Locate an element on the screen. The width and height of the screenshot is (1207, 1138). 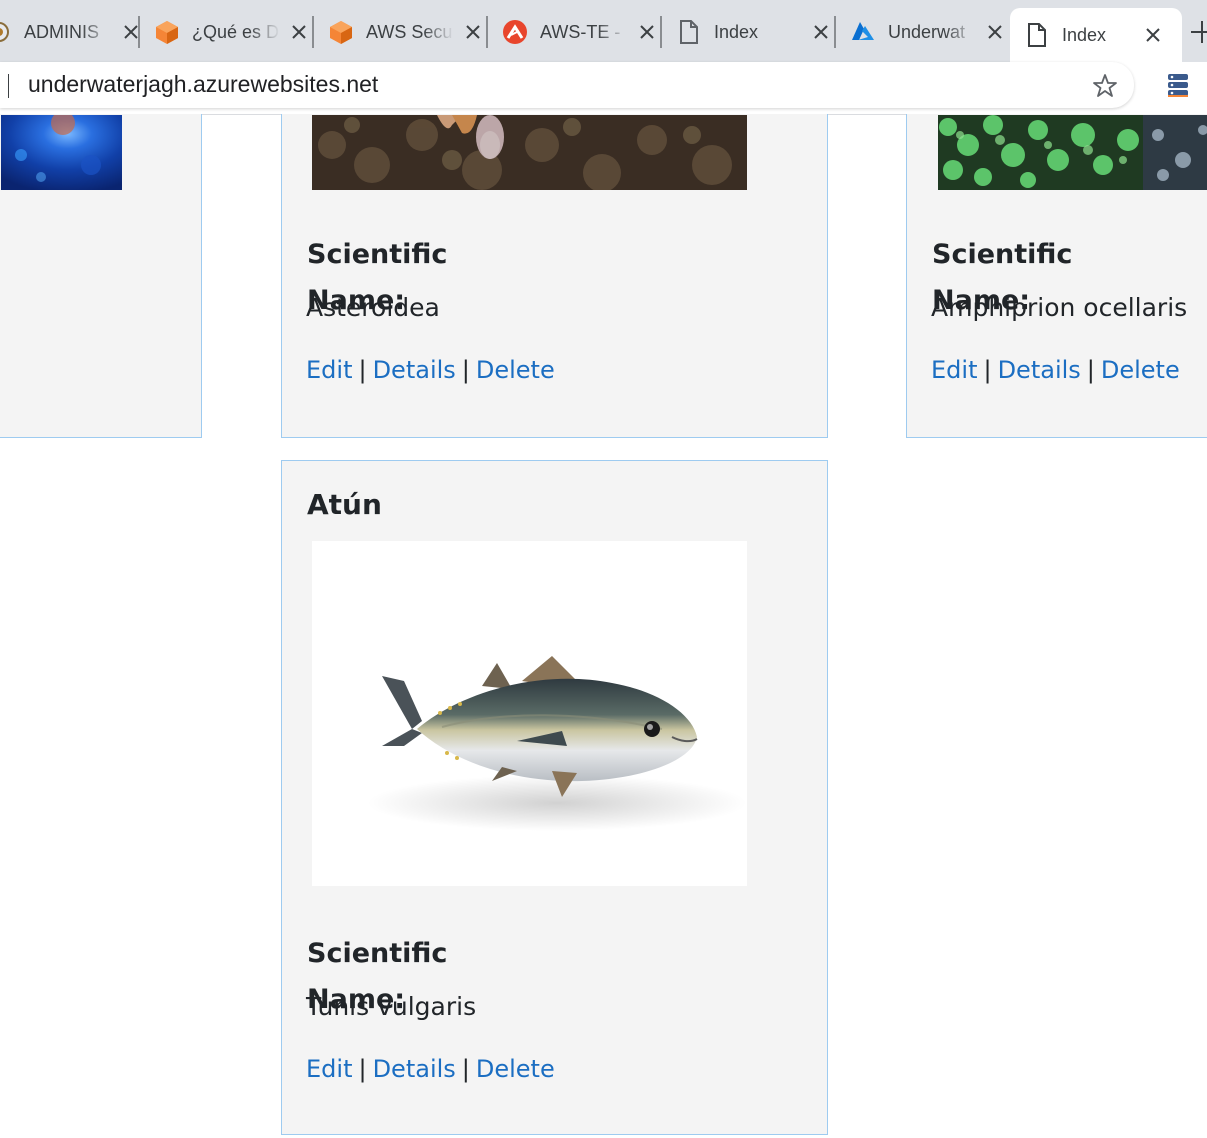
azure-icon is located at coordinates (863, 32).